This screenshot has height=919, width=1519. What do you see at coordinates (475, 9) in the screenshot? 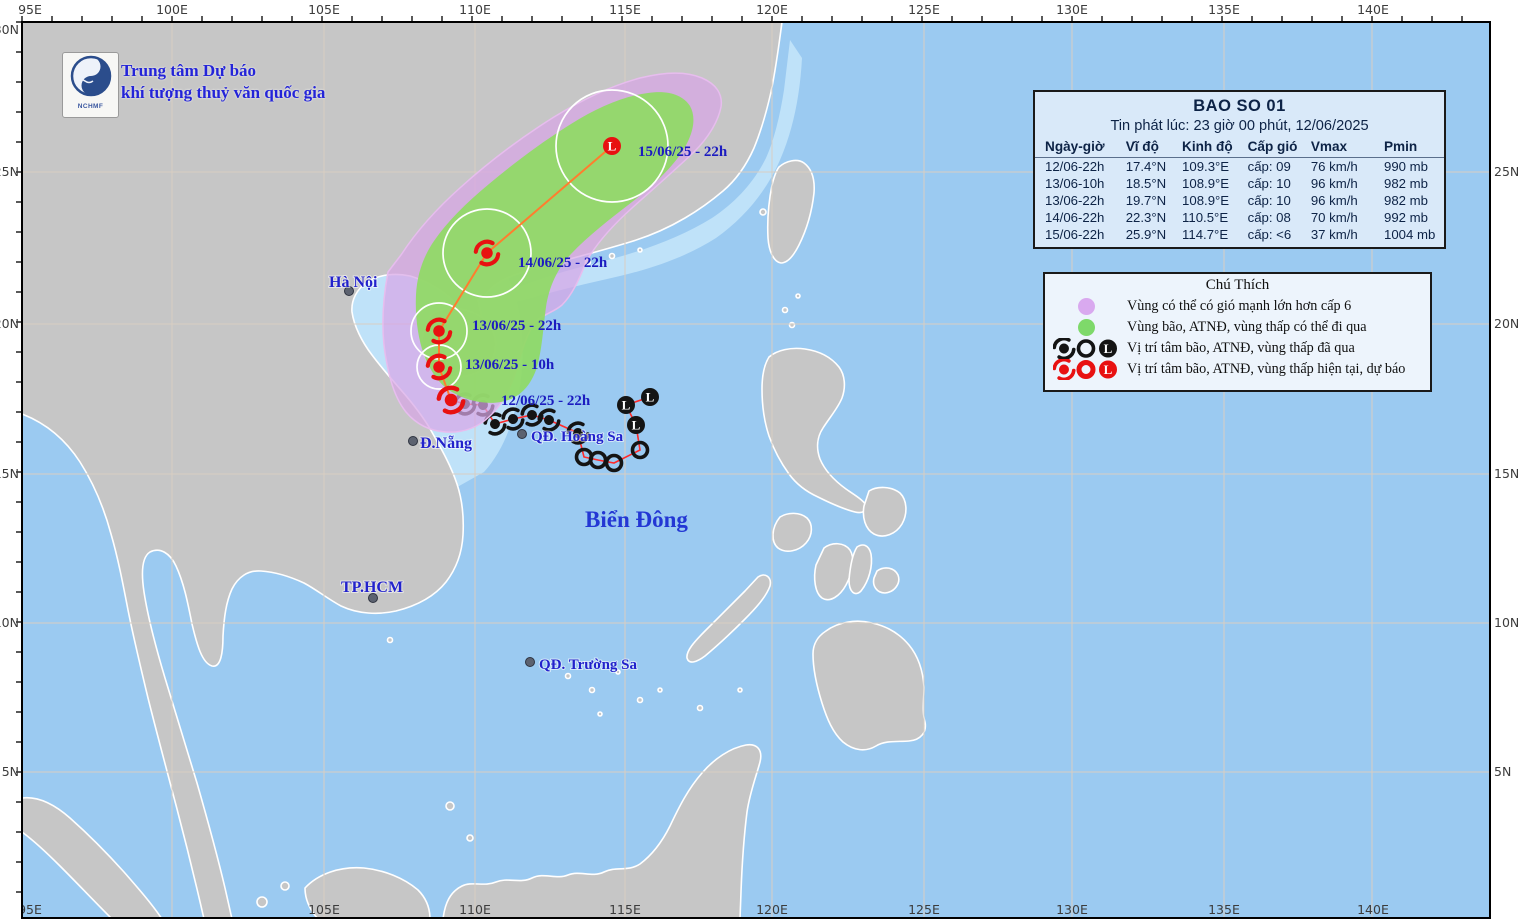
I see `axis-label-top: 110E` at bounding box center [475, 9].